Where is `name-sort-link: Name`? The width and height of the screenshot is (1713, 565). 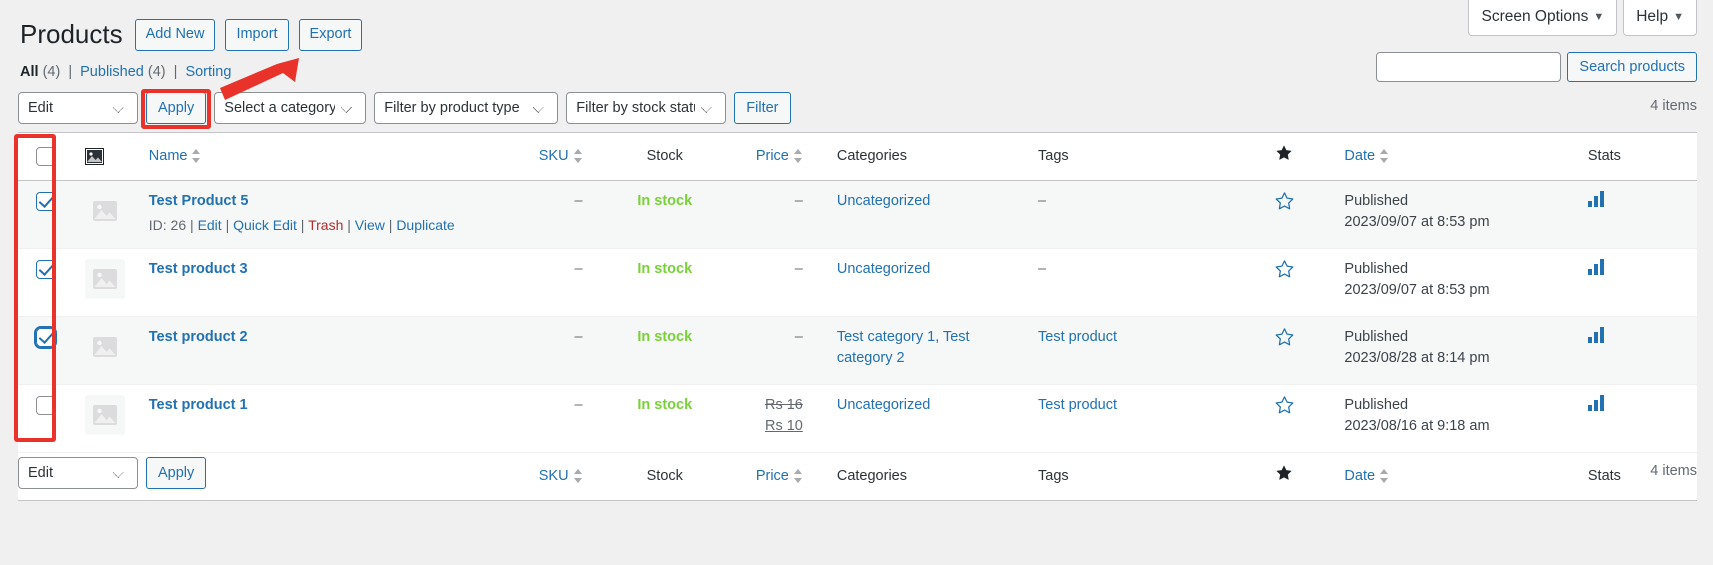
name-sort-link: Name is located at coordinates (168, 156).